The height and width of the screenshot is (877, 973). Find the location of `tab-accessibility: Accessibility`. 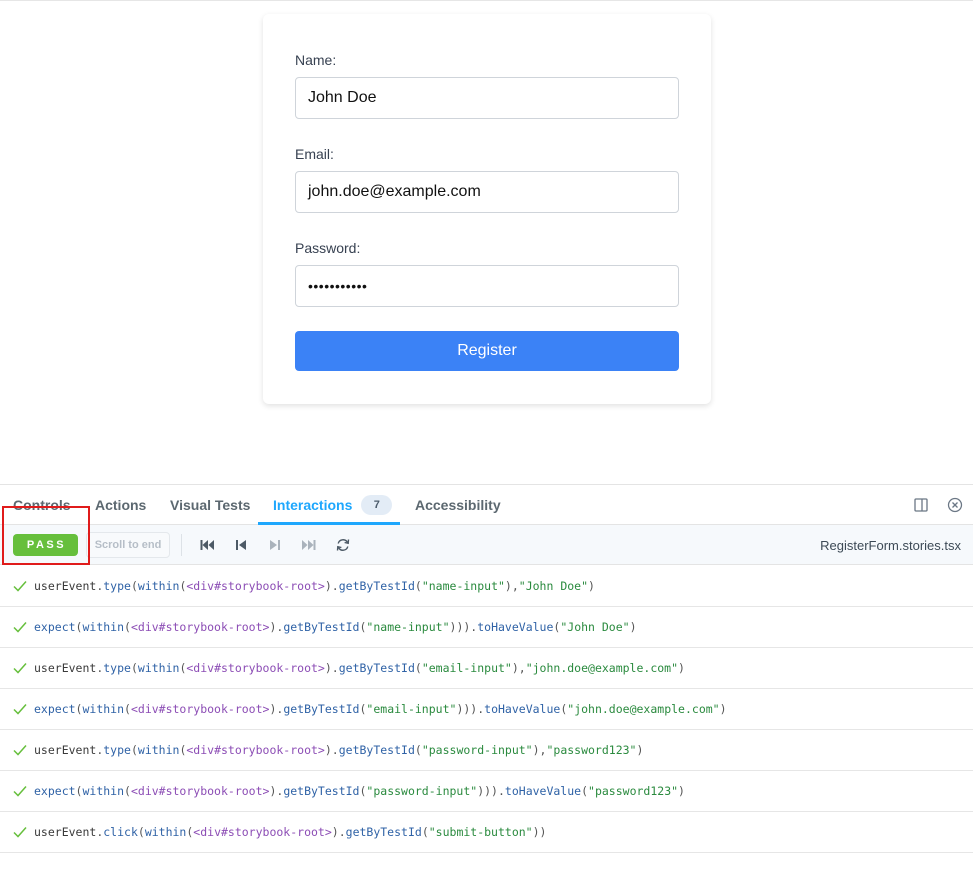

tab-accessibility: Accessibility is located at coordinates (458, 505).